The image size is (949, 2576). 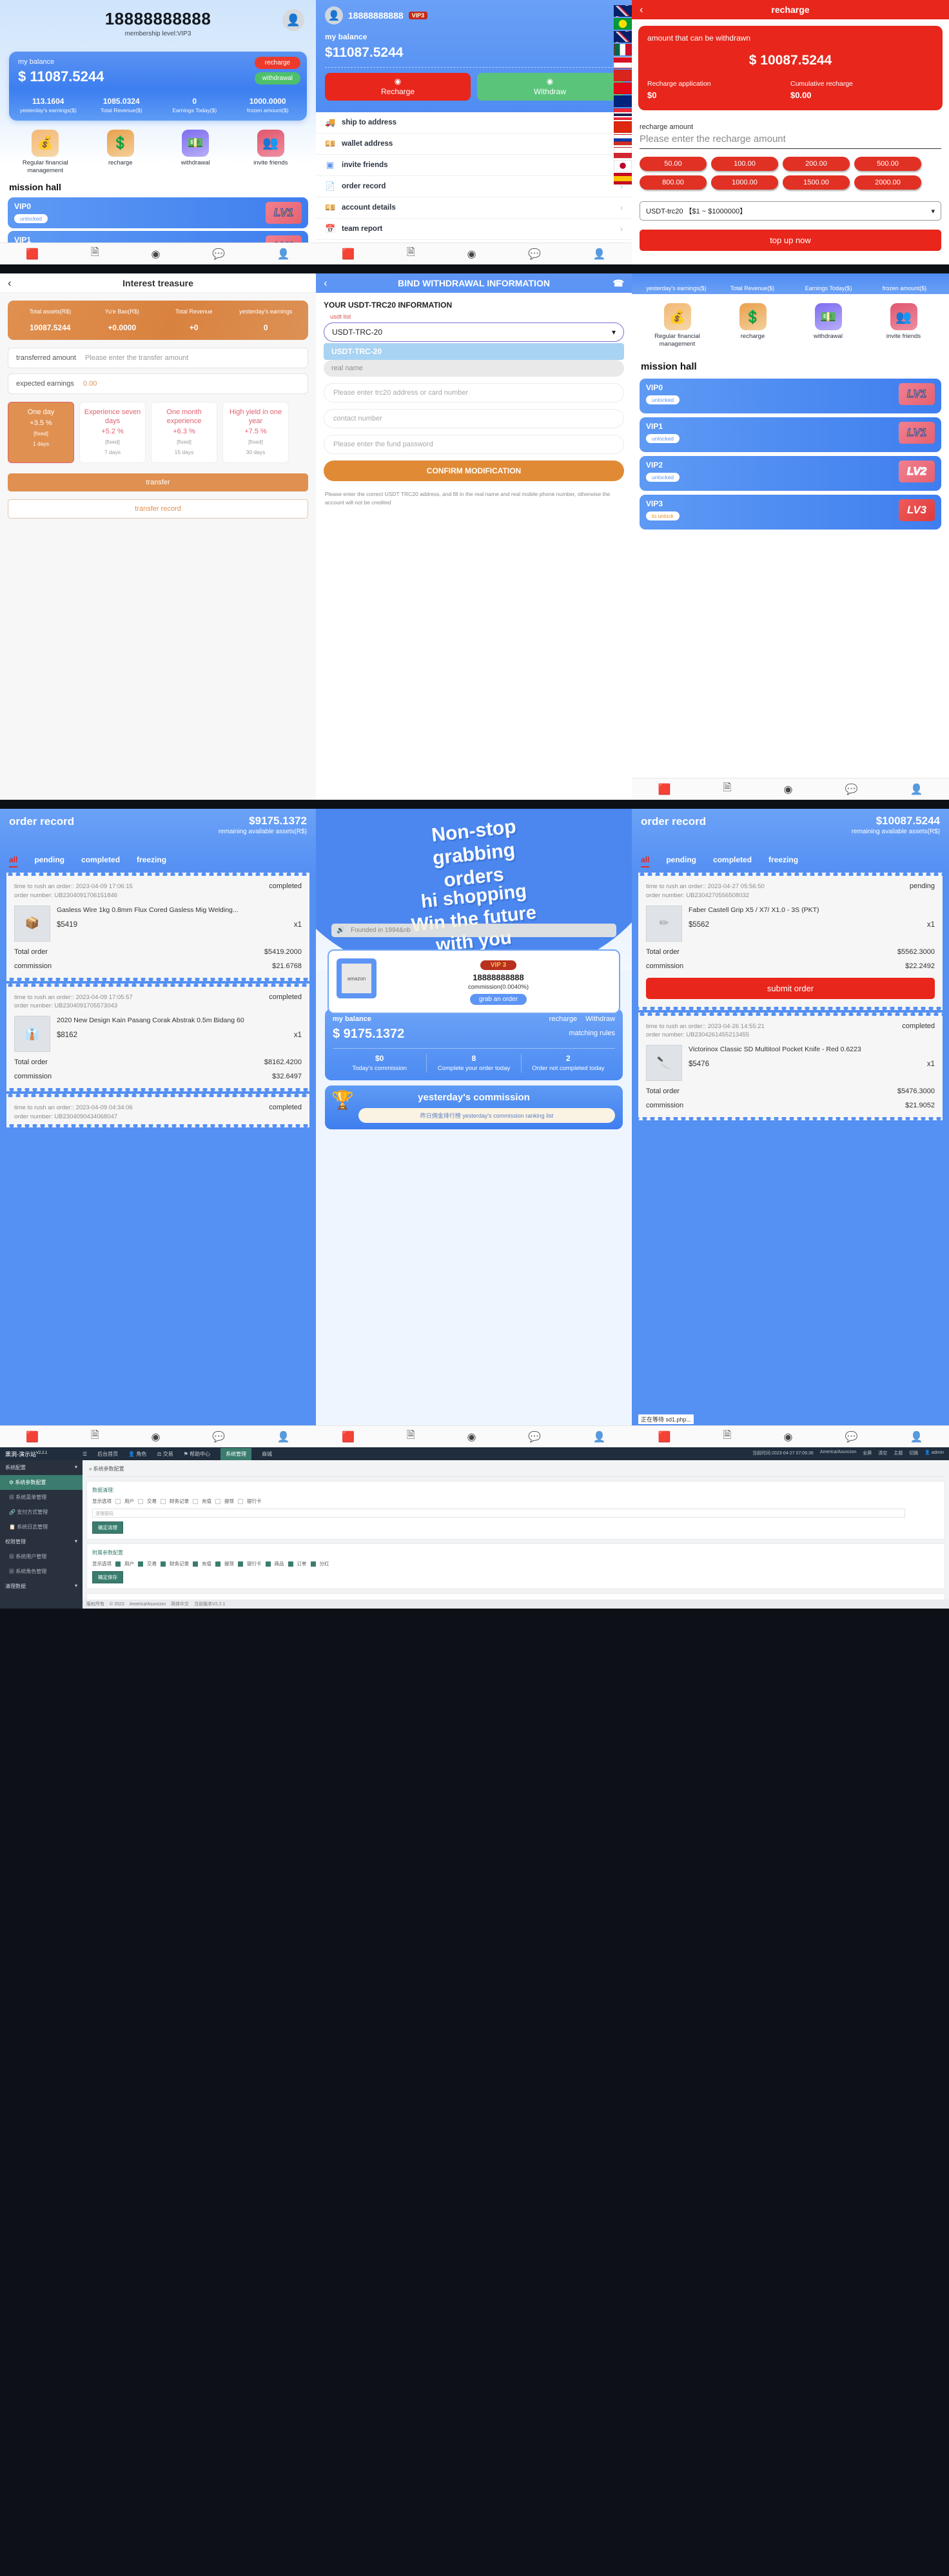 What do you see at coordinates (398, 87) in the screenshot?
I see `recharge-button: ◉ Recharge` at bounding box center [398, 87].